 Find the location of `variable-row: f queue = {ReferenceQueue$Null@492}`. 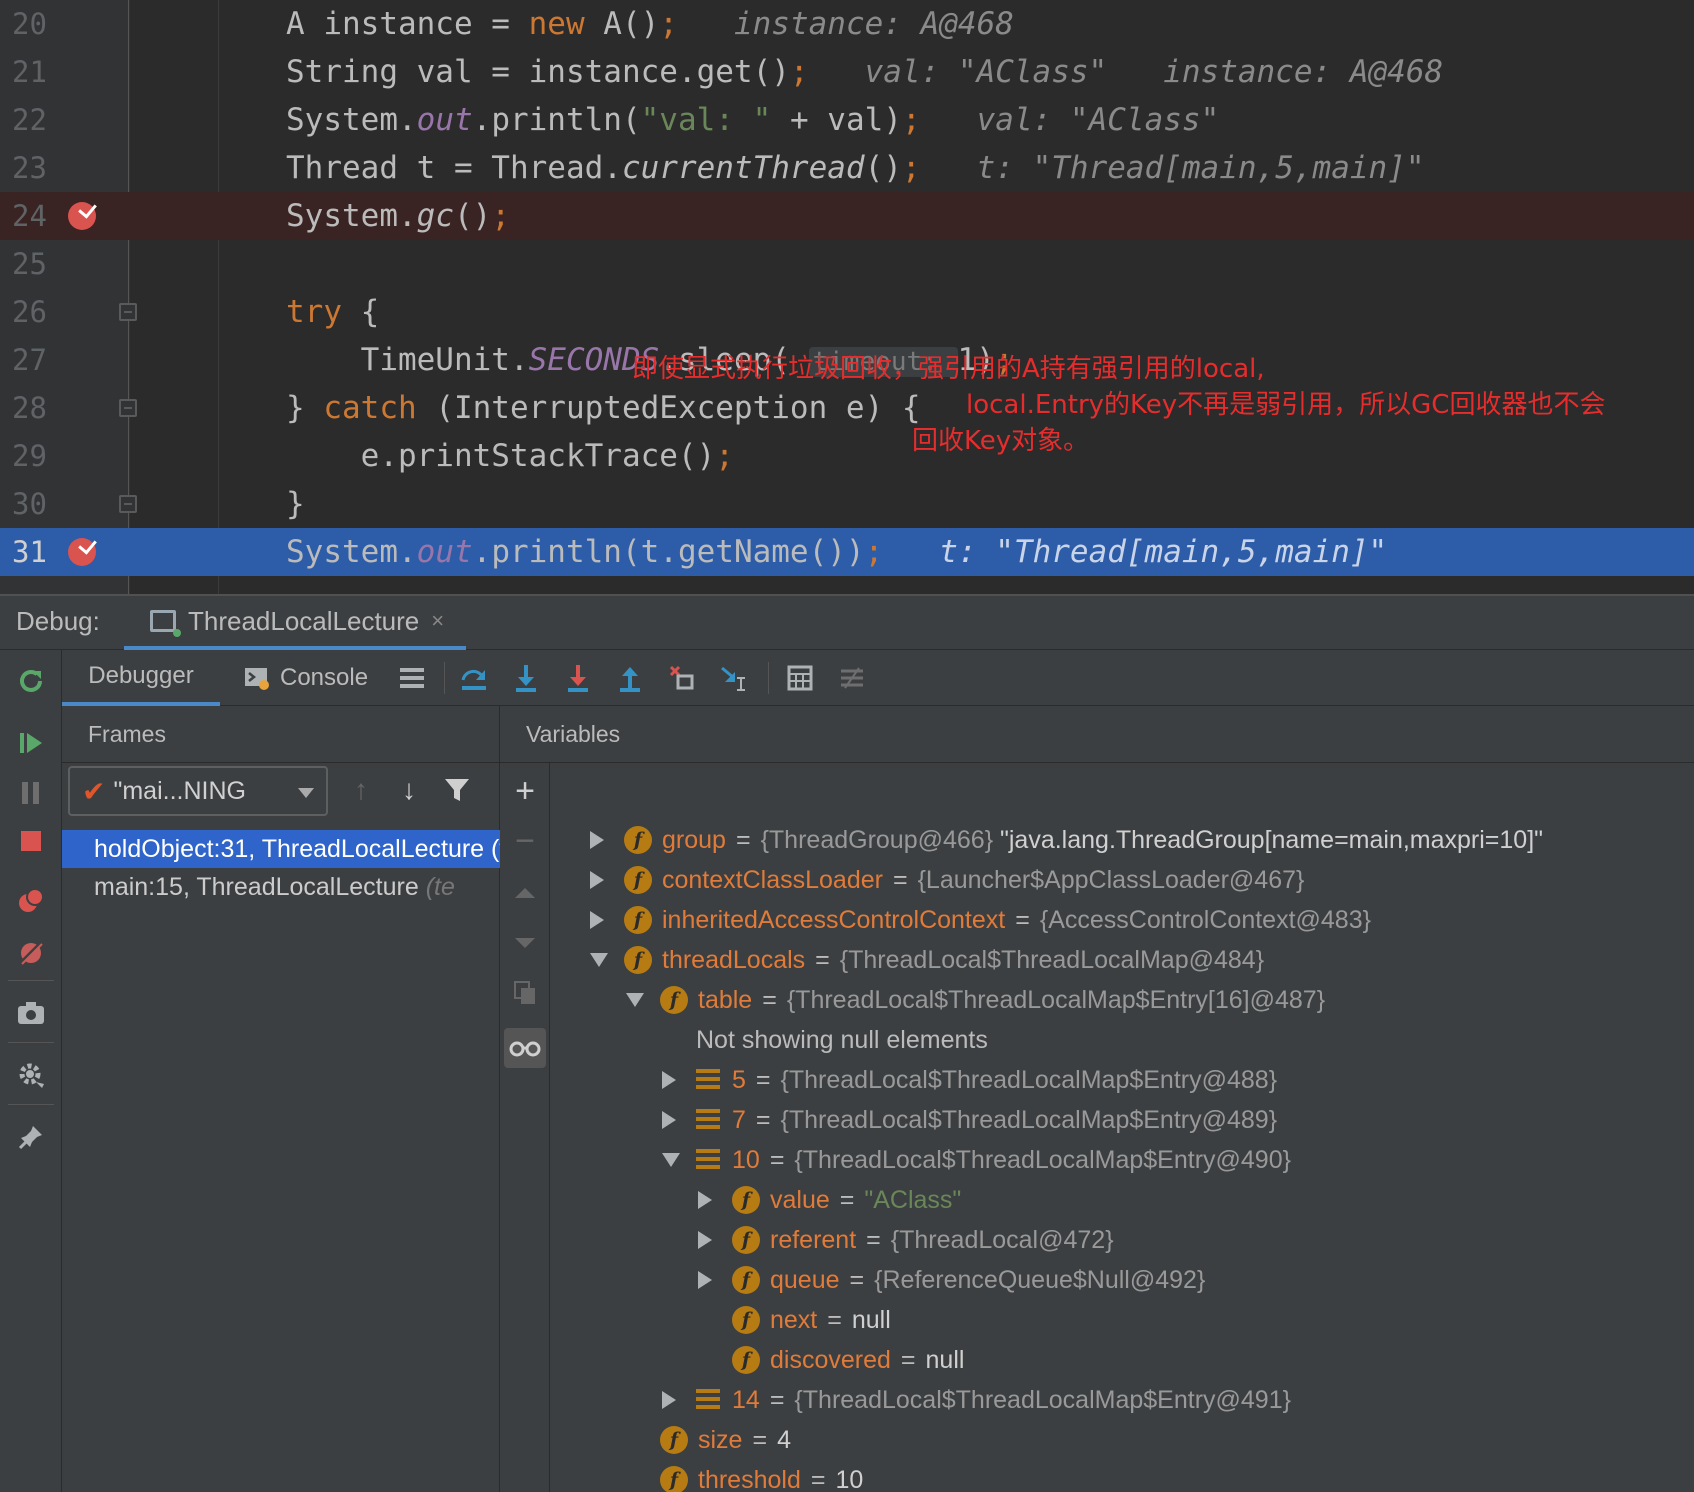

variable-row: f queue = {ReferenceQueue$Null@492} is located at coordinates (951, 1280).